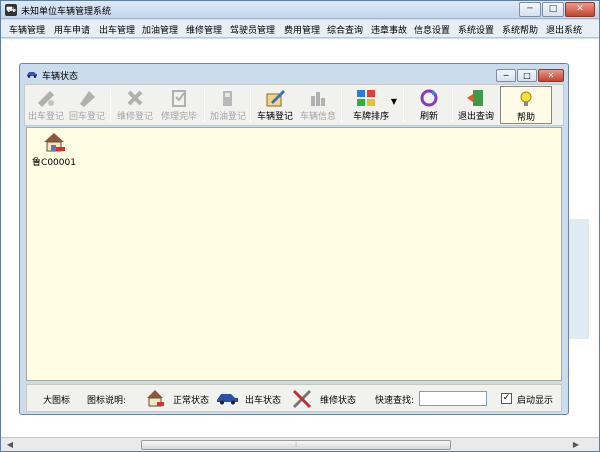 This screenshot has height=452, width=600. I want to click on child-maximize-button: □, so click(527, 75).